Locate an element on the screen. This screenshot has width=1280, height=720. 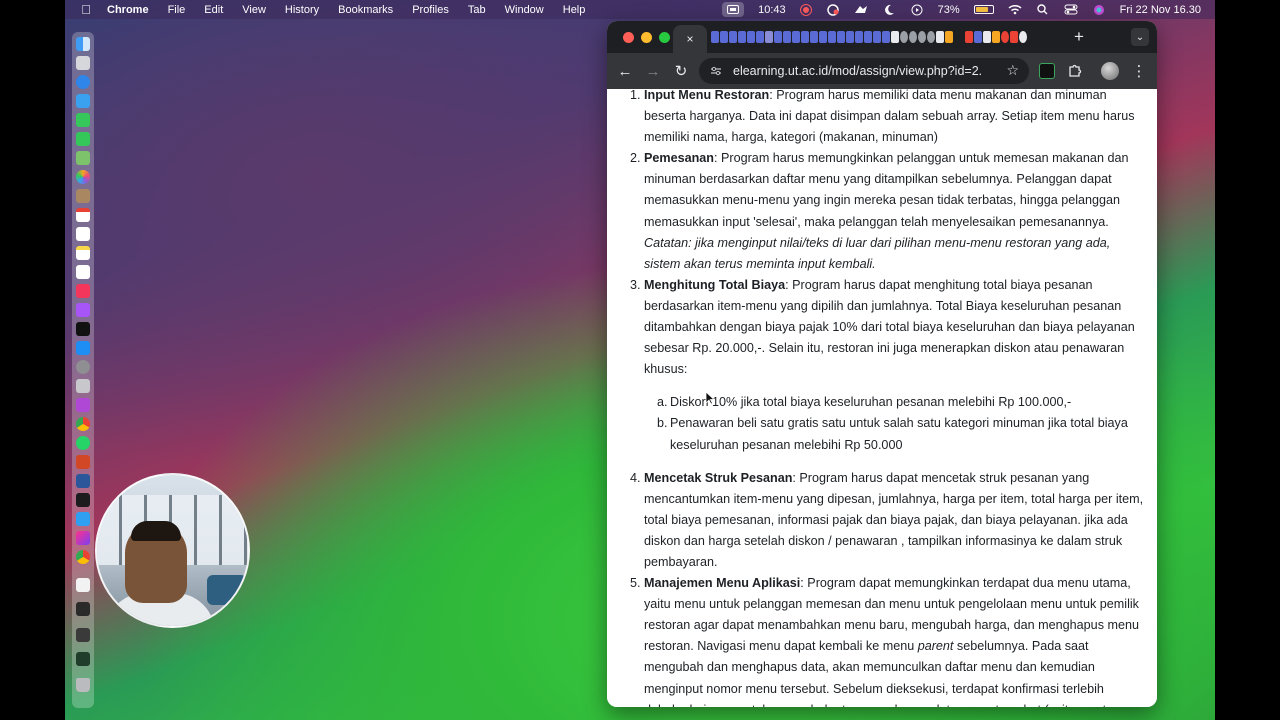
creative-cloud-icon is located at coordinates (833, 9).